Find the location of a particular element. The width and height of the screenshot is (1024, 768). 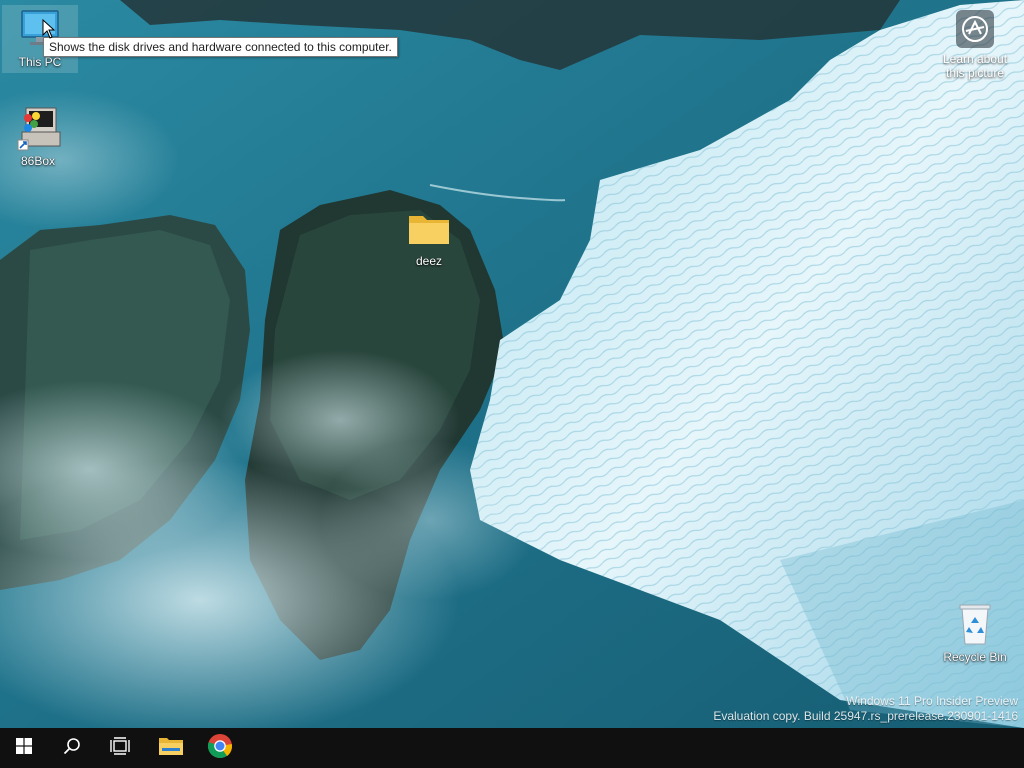

desktop-icon-label: This PC is located at coordinates (40, 62).